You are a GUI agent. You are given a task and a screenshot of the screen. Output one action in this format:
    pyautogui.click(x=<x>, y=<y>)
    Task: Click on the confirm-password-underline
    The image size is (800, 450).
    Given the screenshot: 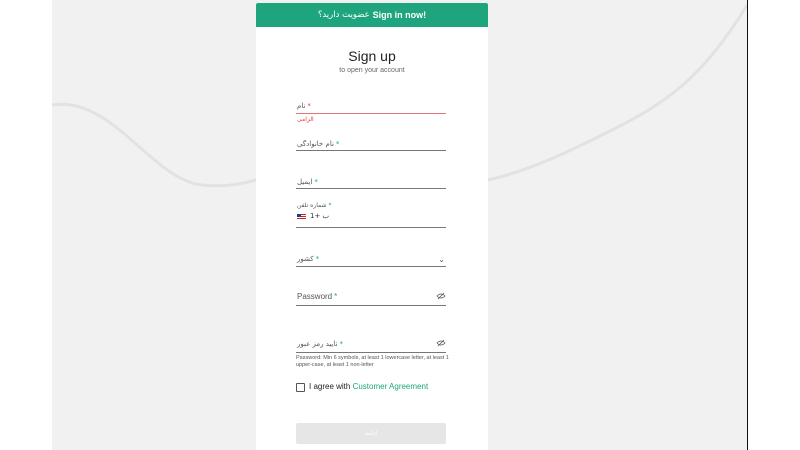 What is the action you would take?
    pyautogui.click(x=371, y=352)
    